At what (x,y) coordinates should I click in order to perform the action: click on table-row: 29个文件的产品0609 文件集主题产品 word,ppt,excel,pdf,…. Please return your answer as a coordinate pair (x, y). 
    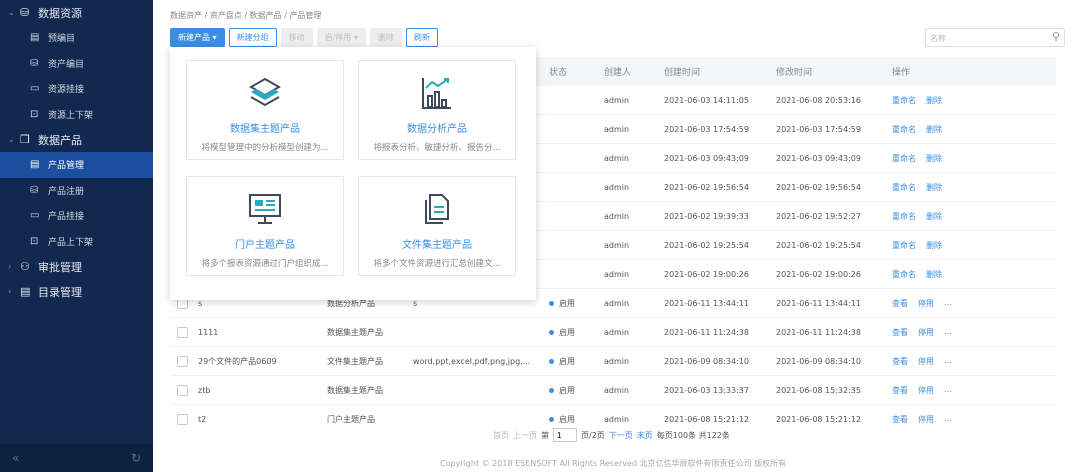
    Looking at the image, I should click on (613, 361).